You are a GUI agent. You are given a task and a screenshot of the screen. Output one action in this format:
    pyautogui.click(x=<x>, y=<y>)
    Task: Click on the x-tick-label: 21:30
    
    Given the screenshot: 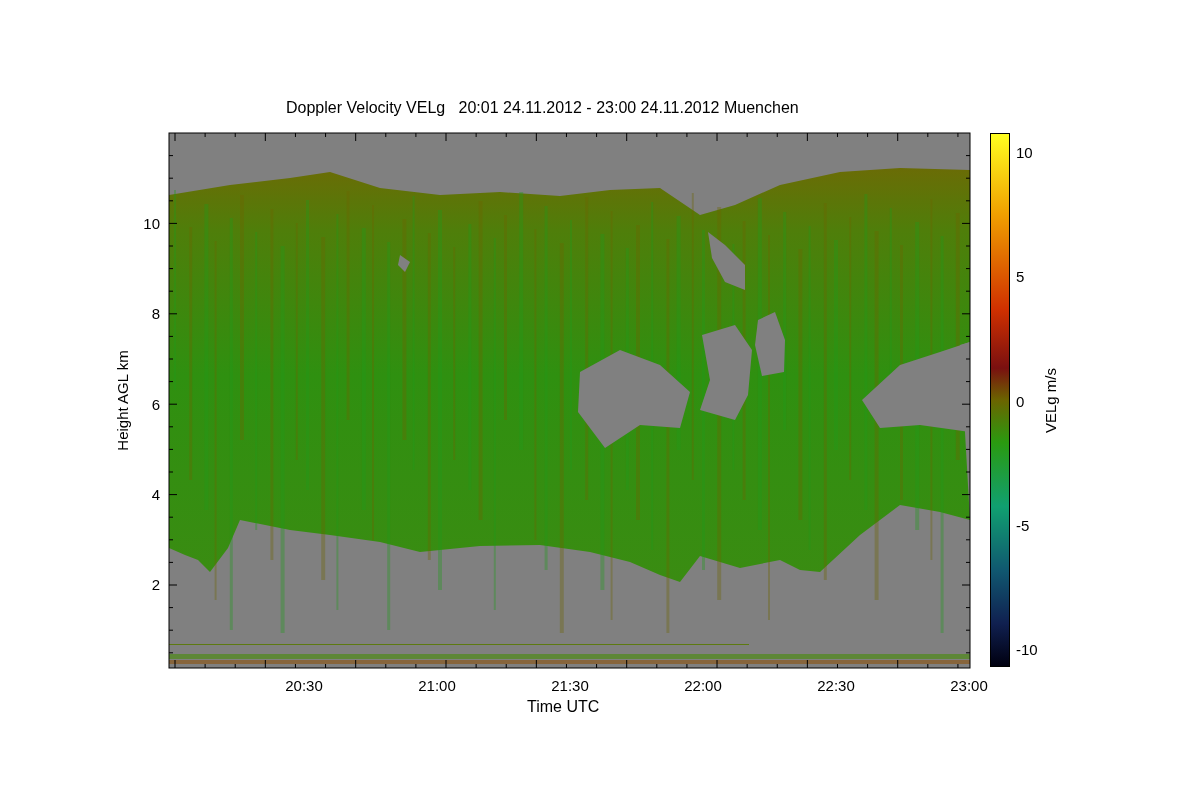 What is the action you would take?
    pyautogui.click(x=570, y=685)
    